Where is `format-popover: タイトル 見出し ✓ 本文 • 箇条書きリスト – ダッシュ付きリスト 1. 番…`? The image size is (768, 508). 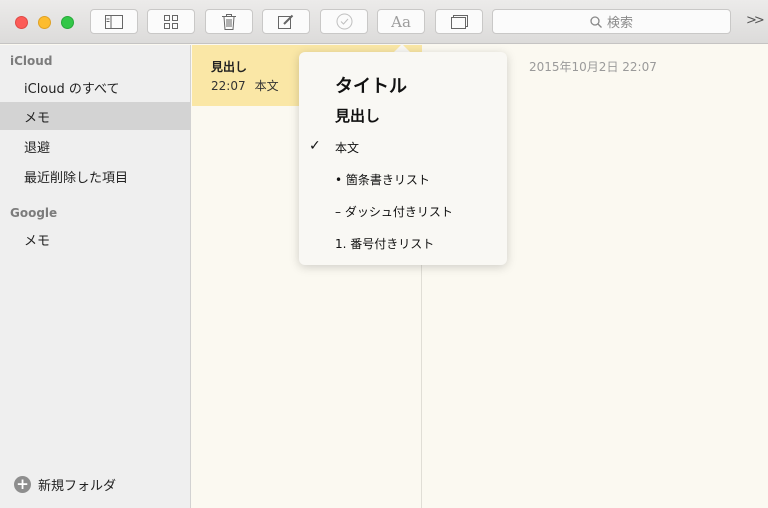
format-popover: タイトル 見出し ✓ 本文 • 箇条書きリスト – ダッシュ付きリスト 1. 番… is located at coordinates (403, 158).